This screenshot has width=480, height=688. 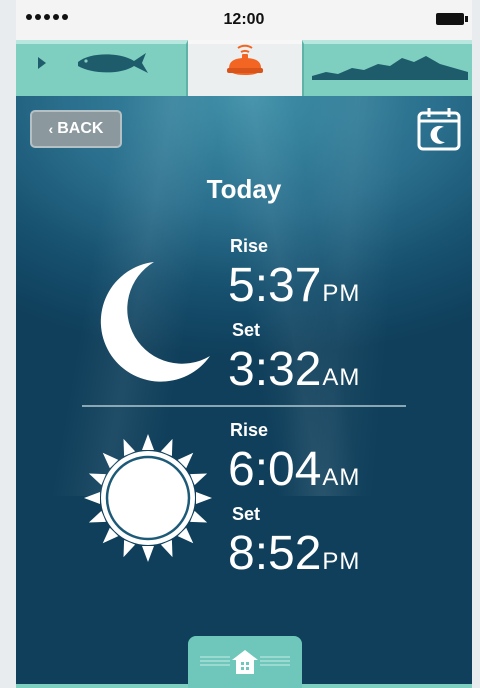 I want to click on top-tab-bar, so click(x=244, y=68).